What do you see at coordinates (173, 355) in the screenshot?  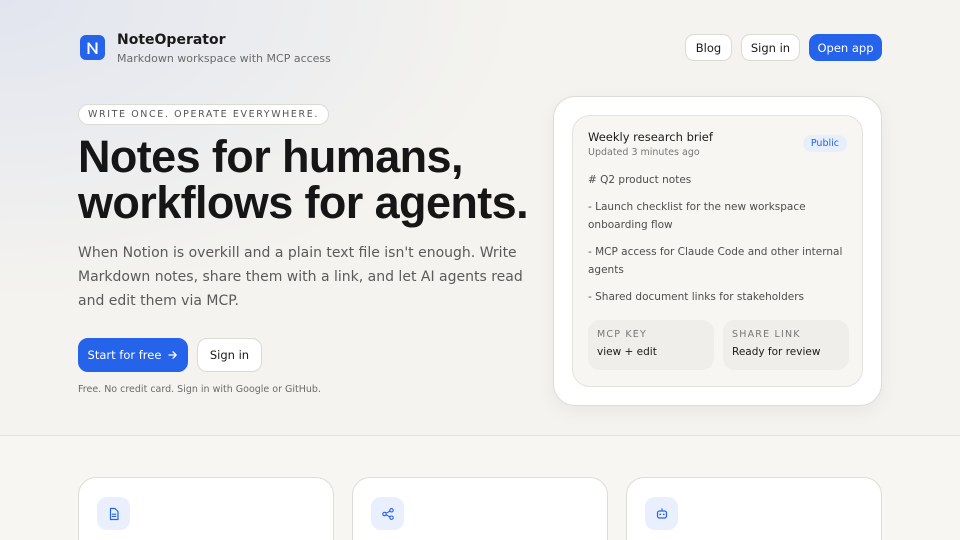 I see `arrow-right-icon` at bounding box center [173, 355].